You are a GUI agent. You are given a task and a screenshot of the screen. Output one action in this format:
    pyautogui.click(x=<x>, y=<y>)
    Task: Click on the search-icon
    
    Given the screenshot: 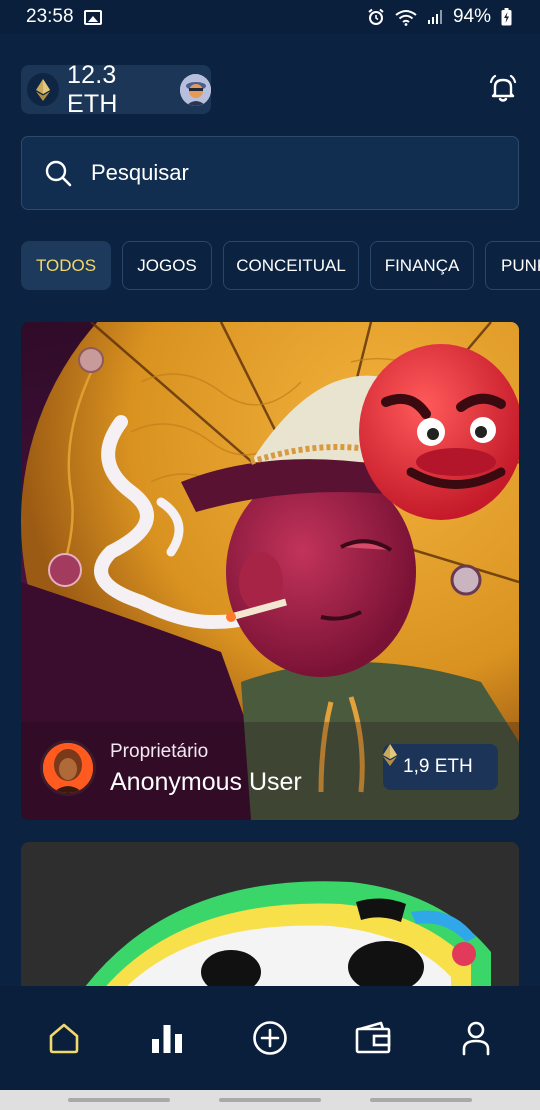 What is the action you would take?
    pyautogui.click(x=58, y=173)
    